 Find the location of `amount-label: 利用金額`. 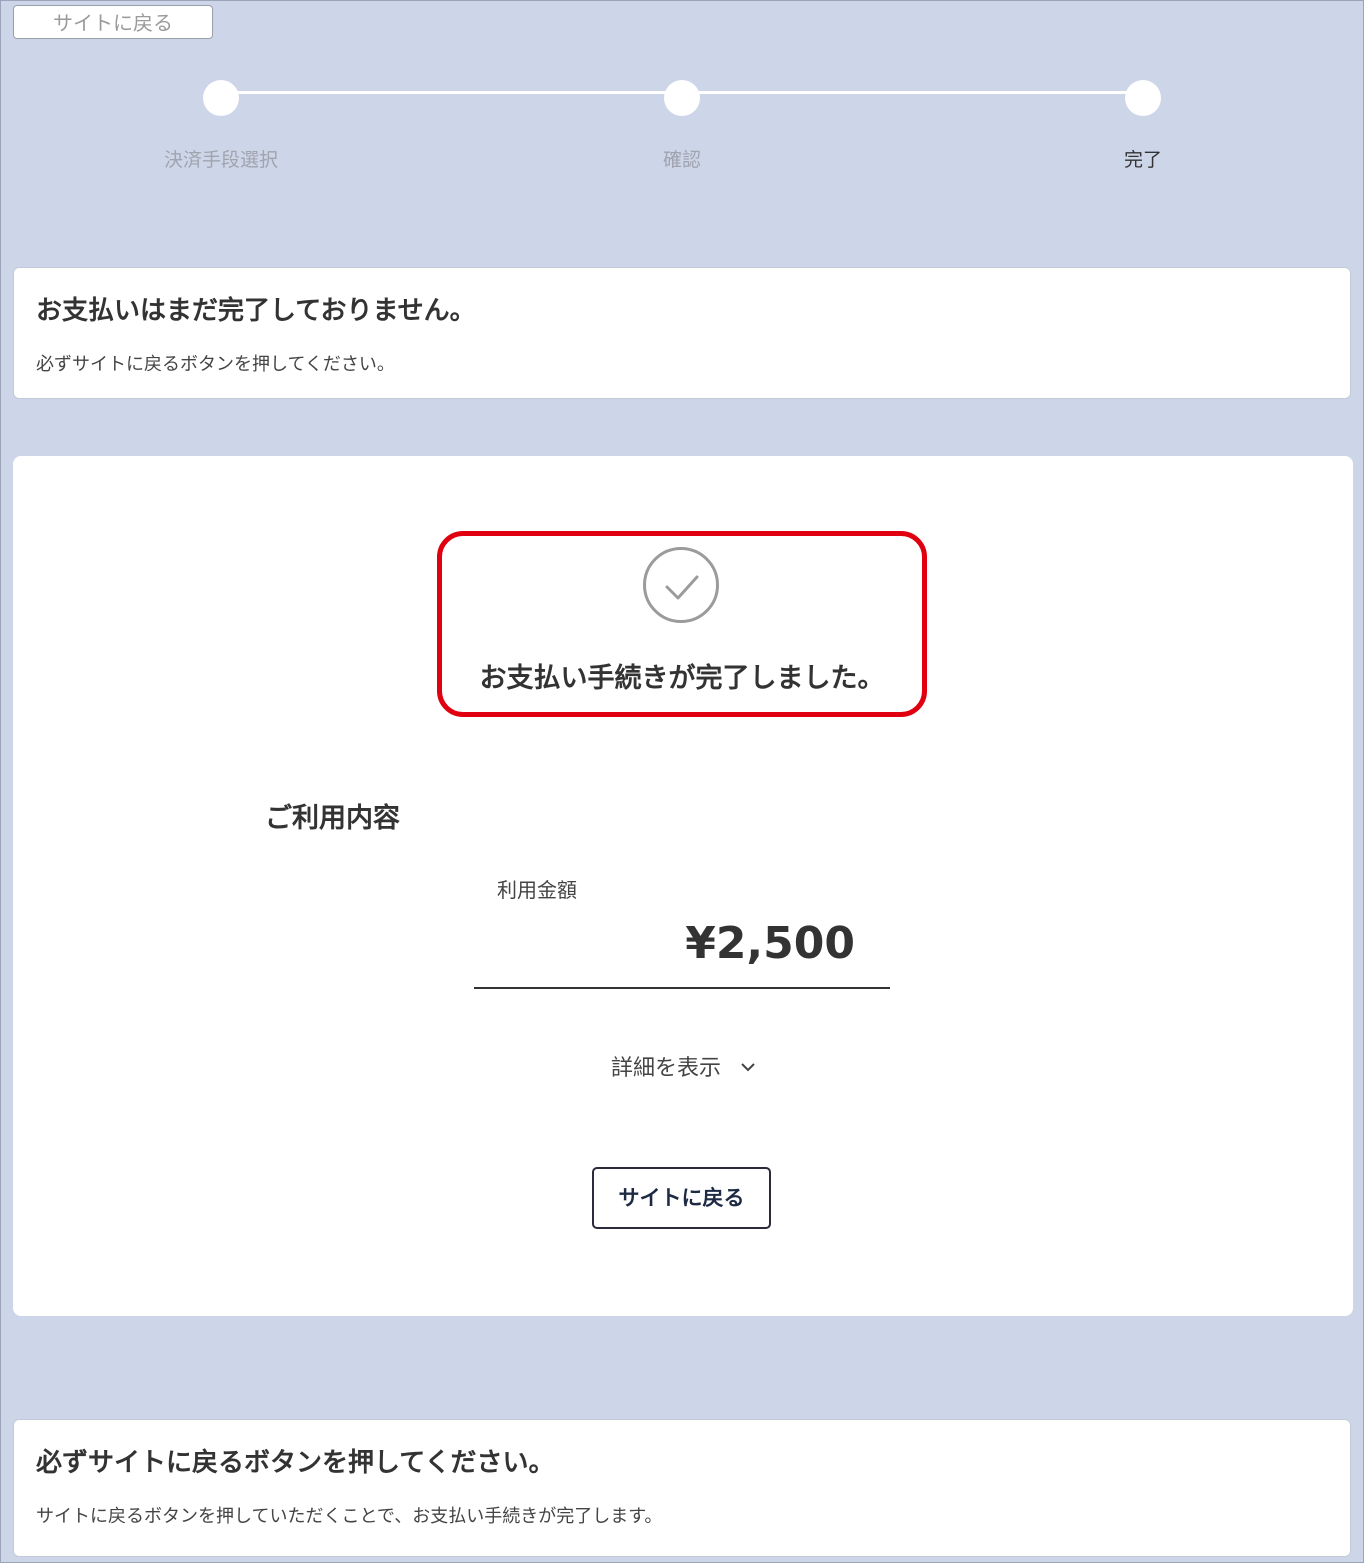

amount-label: 利用金額 is located at coordinates (537, 890).